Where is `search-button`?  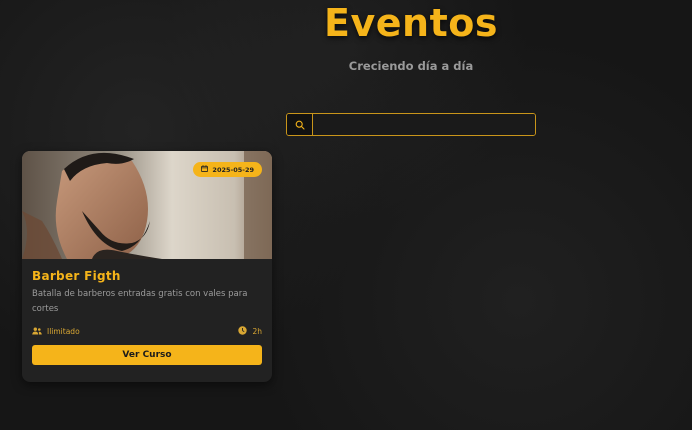 search-button is located at coordinates (300, 124).